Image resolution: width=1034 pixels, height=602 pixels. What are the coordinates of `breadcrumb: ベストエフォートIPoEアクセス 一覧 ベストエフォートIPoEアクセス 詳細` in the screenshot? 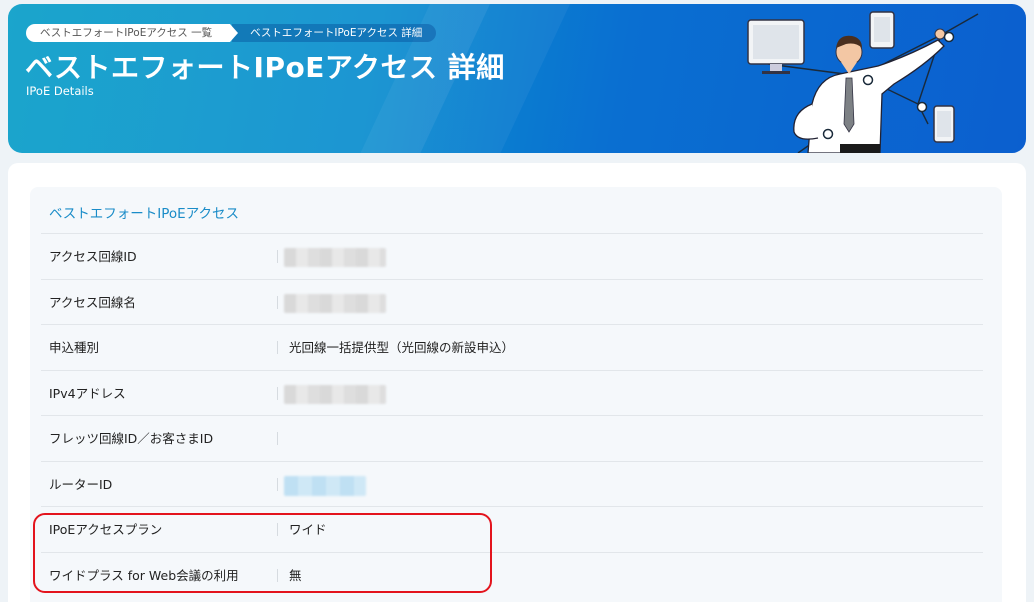 It's located at (231, 33).